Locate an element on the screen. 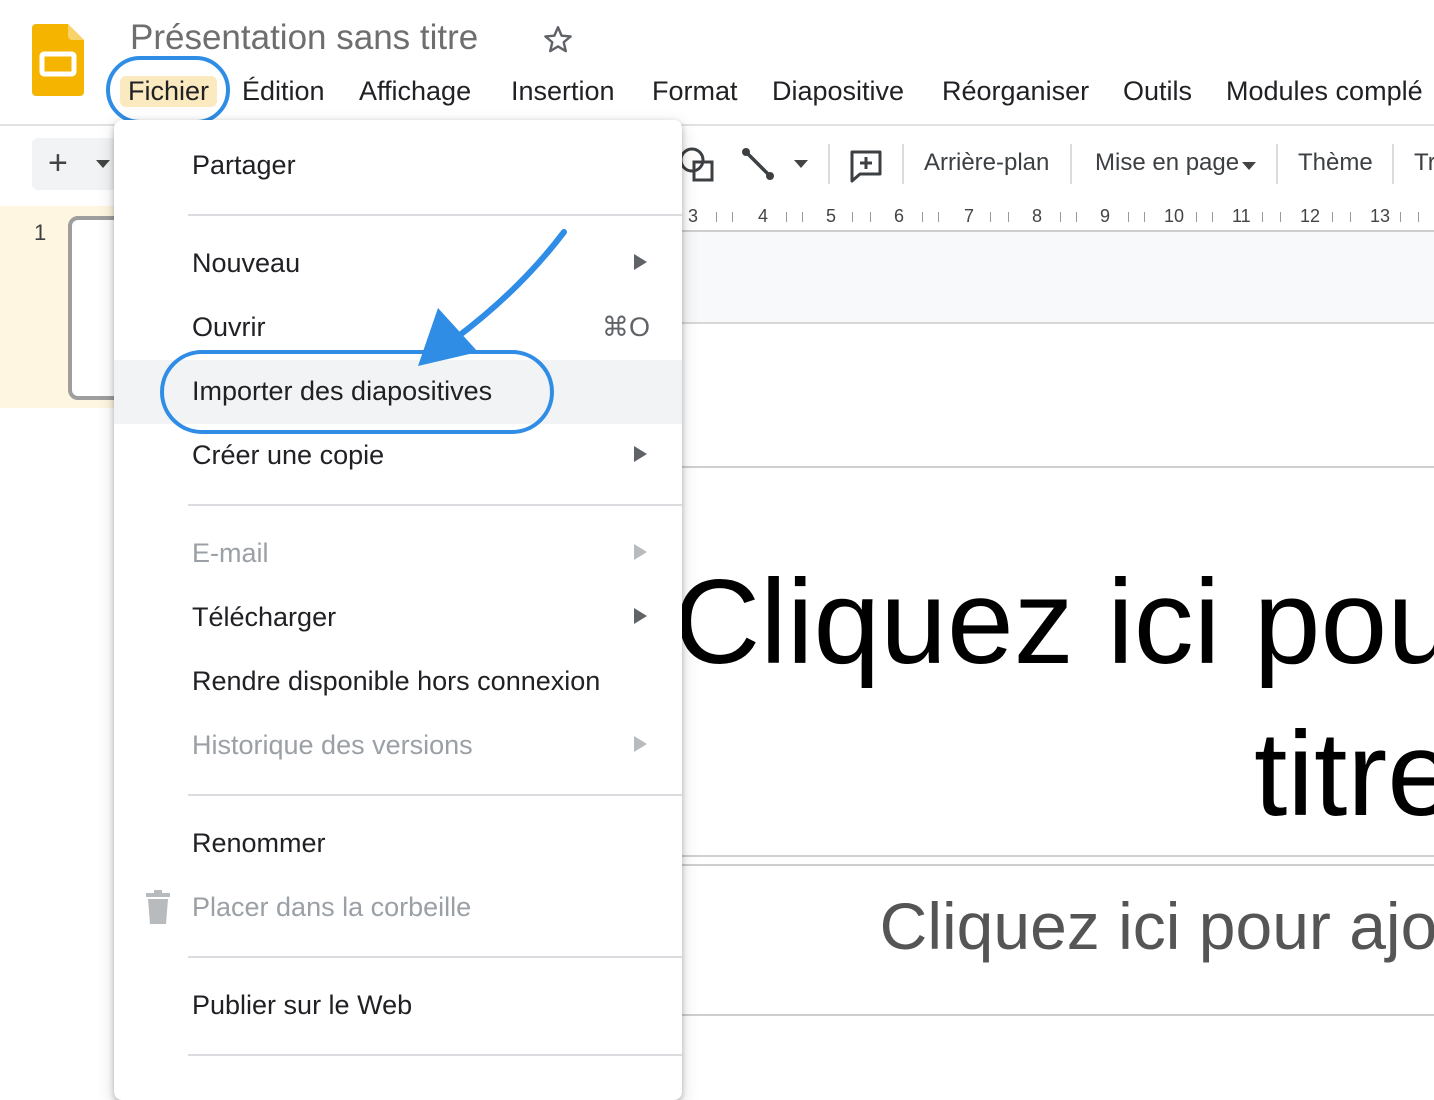 This screenshot has height=1100, width=1434. menu-item-label: Ouvrir is located at coordinates (229, 327).